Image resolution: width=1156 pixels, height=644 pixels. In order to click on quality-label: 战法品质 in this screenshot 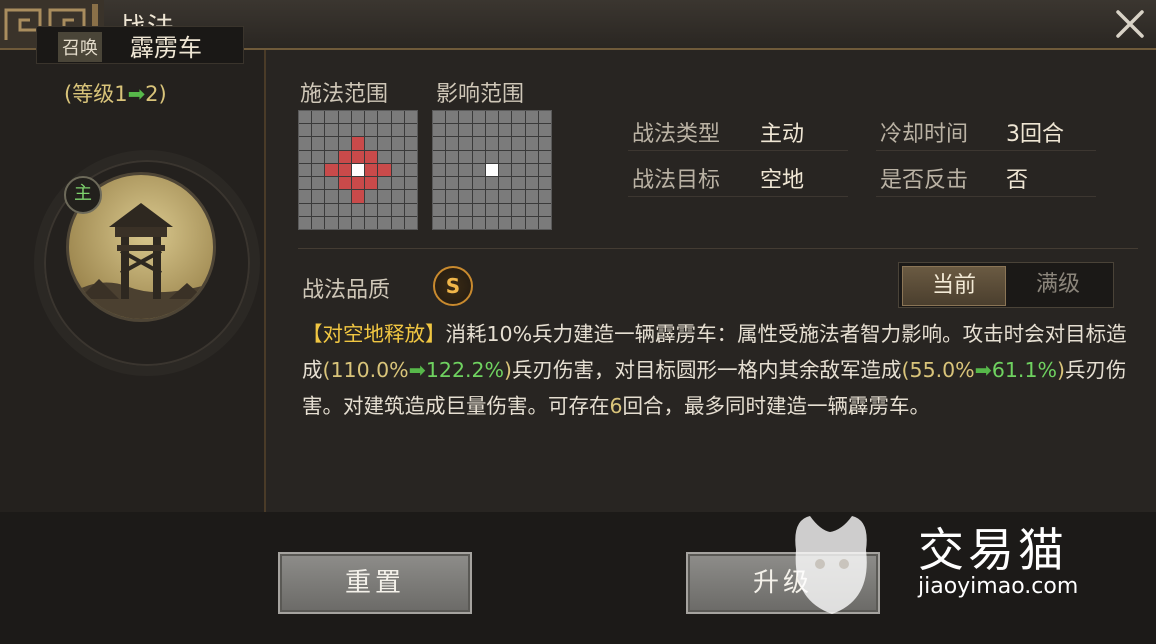, I will do `click(346, 290)`.